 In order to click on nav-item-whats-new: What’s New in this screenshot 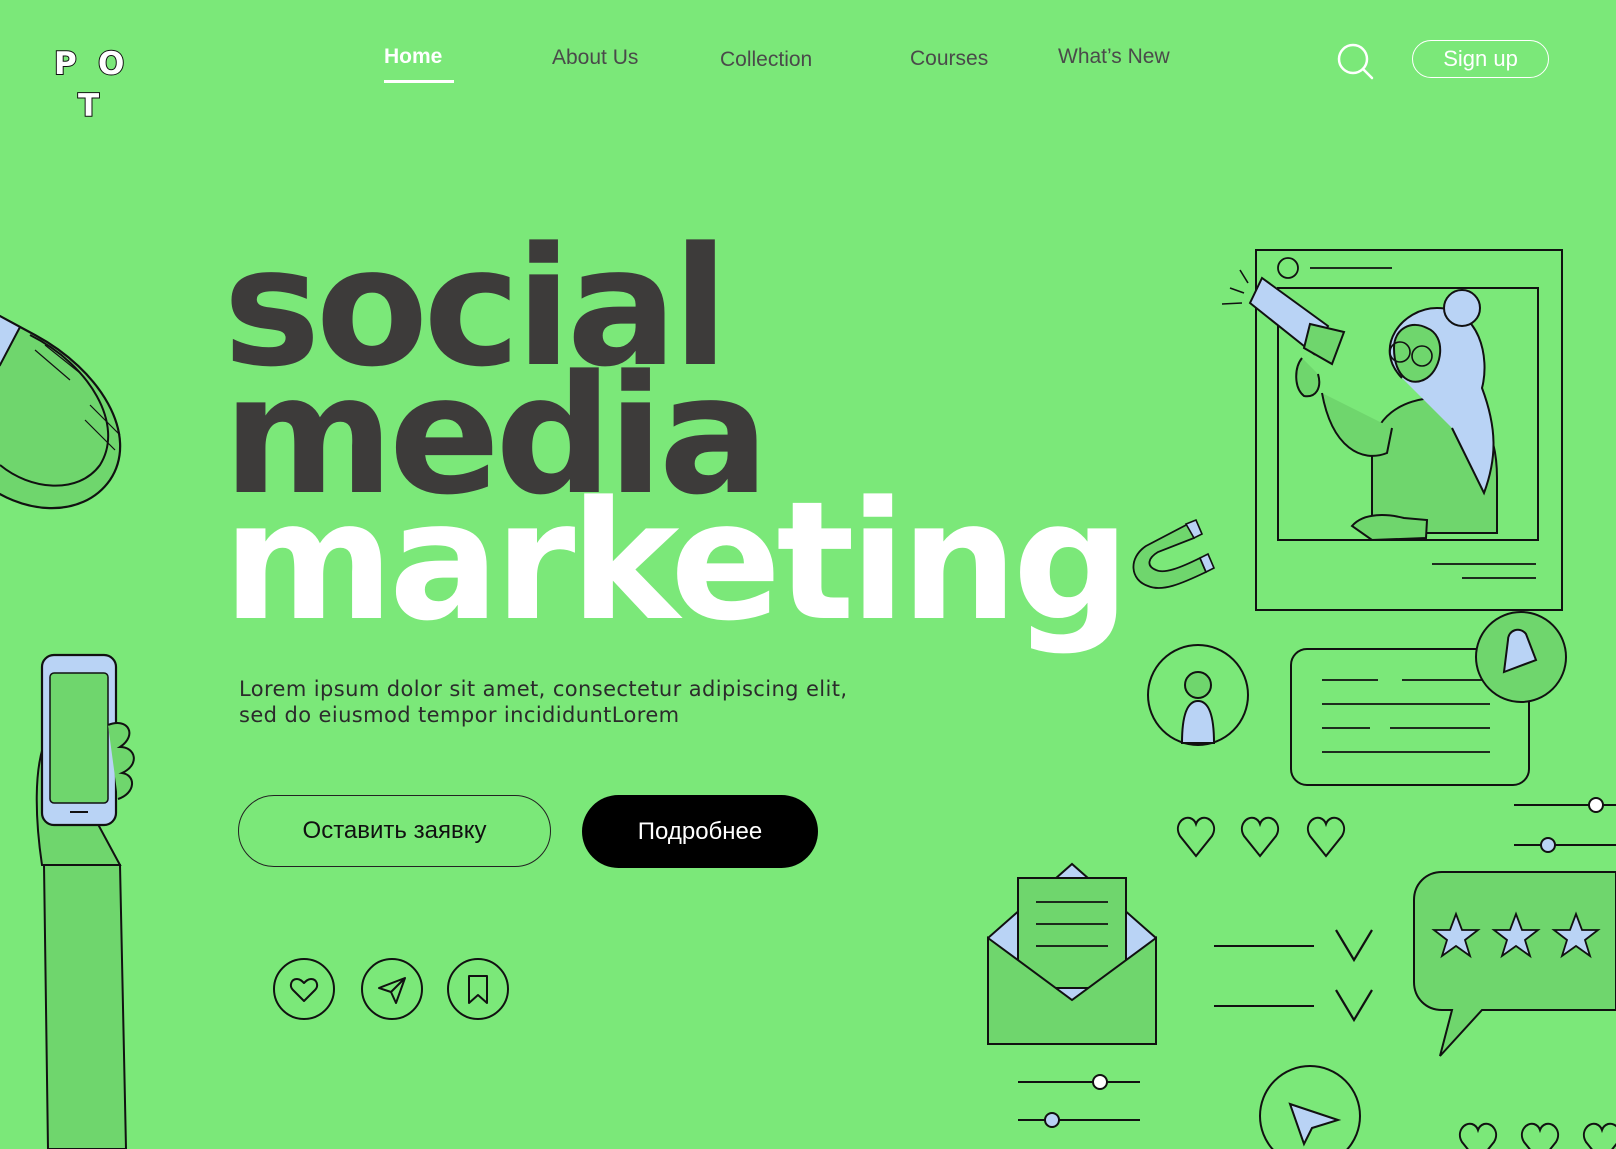, I will do `click(1114, 57)`.